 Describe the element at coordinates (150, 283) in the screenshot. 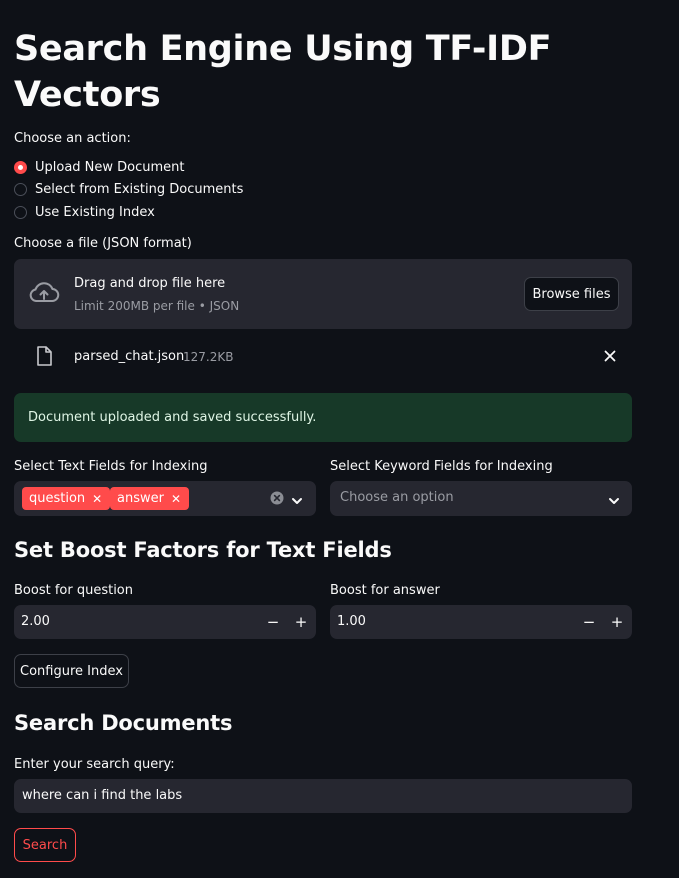

I see `dropzone-instructions: Drag and drop file here` at that location.